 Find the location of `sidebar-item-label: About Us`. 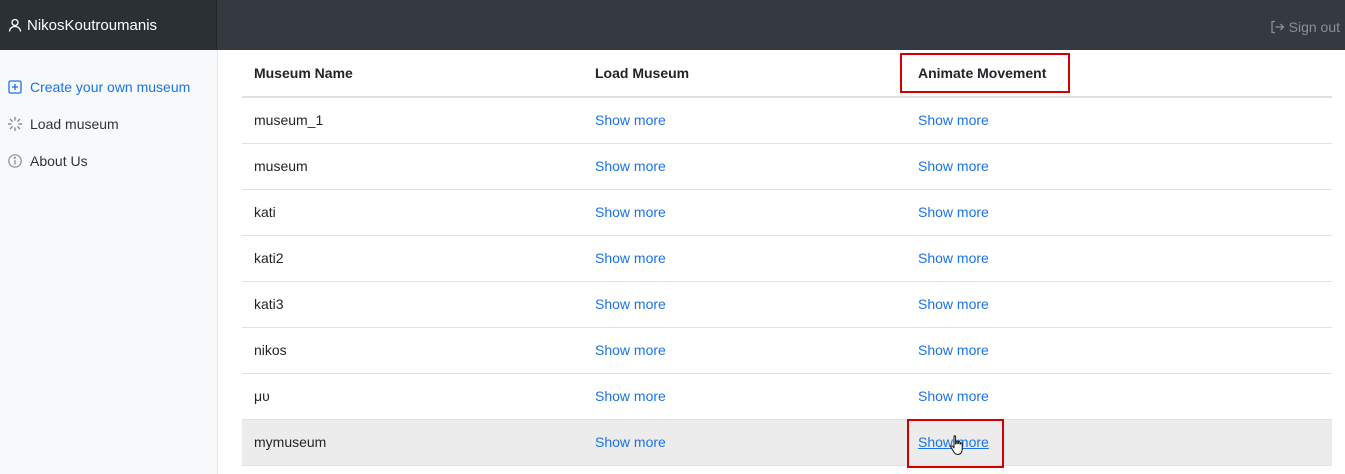

sidebar-item-label: About Us is located at coordinates (59, 160).